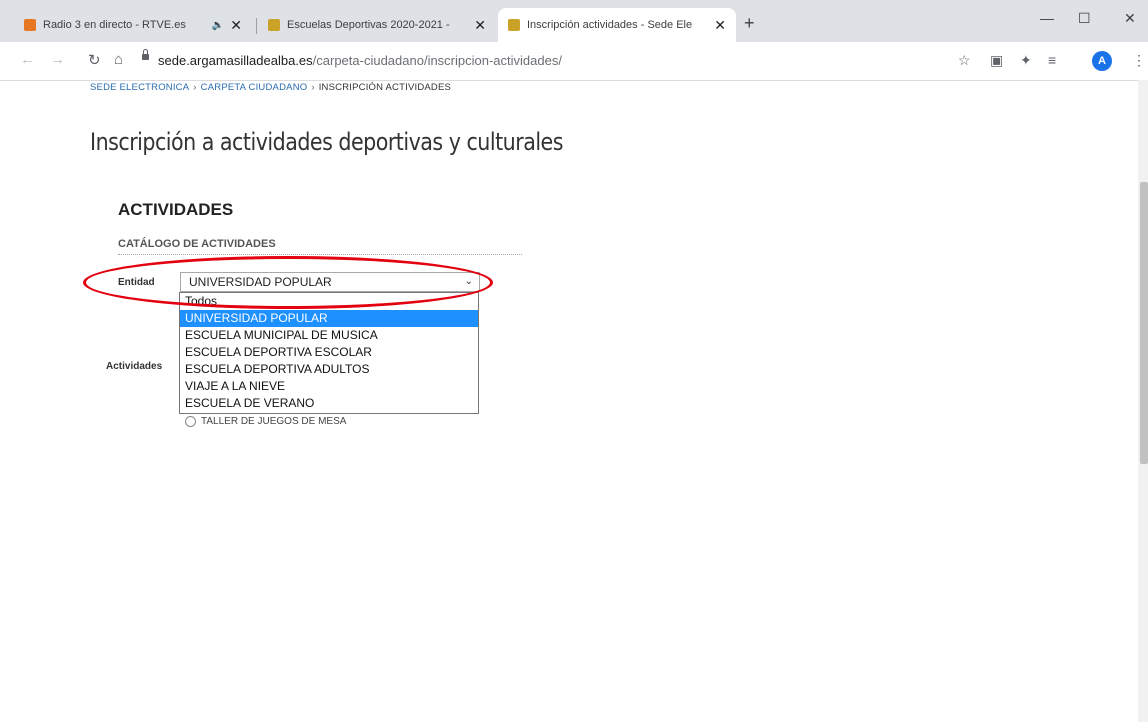 This screenshot has width=1148, height=722. Describe the element at coordinates (1084, 18) in the screenshot. I see `maximize-button: ☐` at that location.